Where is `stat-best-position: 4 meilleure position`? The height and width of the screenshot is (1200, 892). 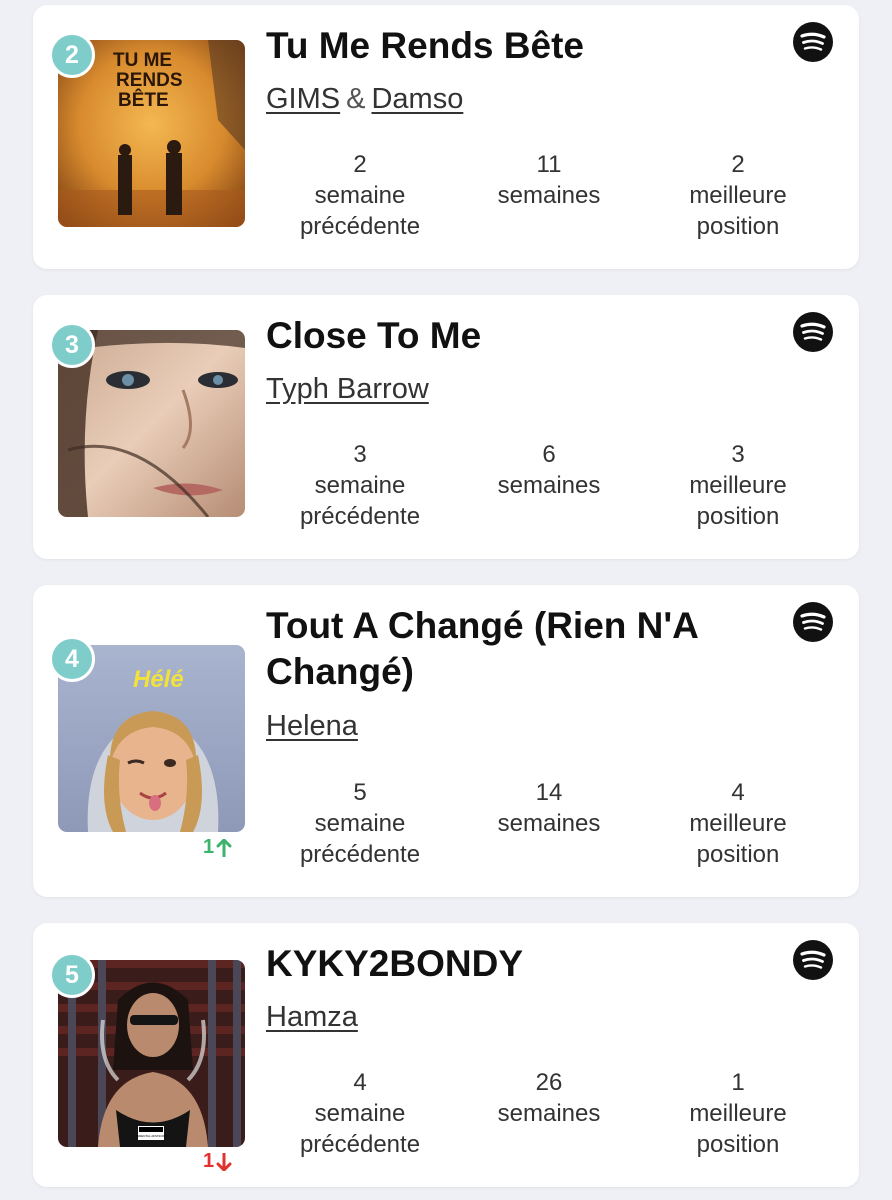 stat-best-position: 4 meilleure position is located at coordinates (738, 823).